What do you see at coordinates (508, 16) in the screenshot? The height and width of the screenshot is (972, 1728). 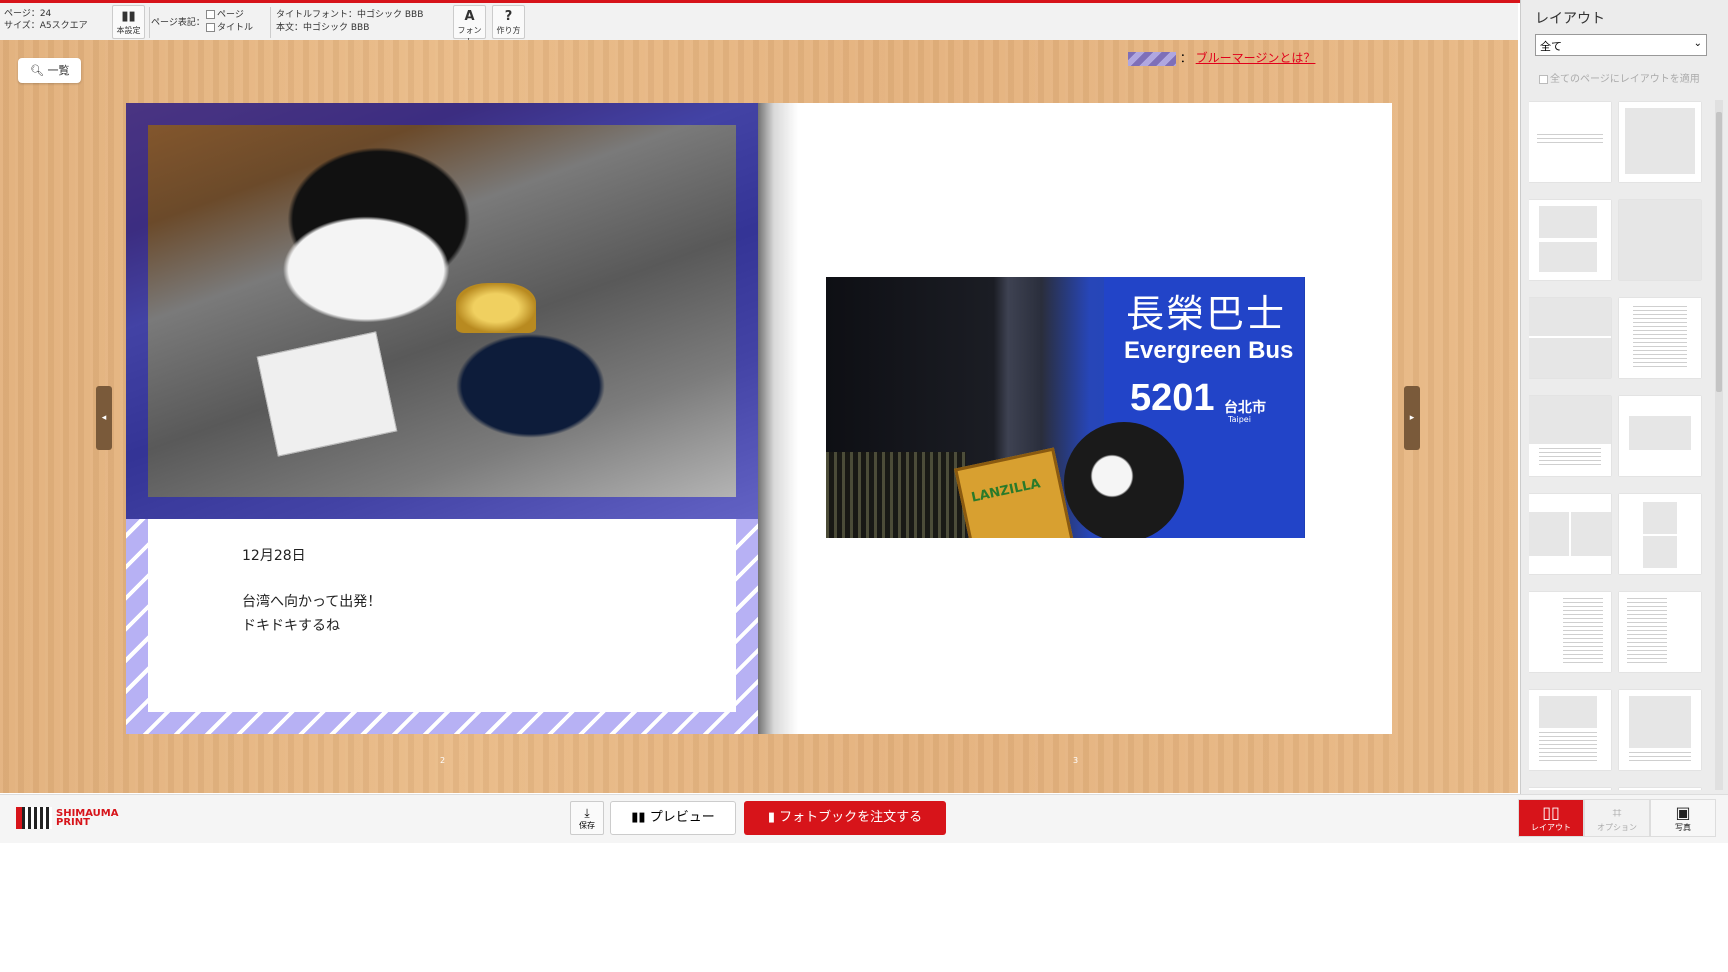 I see `question-icon: ?` at bounding box center [508, 16].